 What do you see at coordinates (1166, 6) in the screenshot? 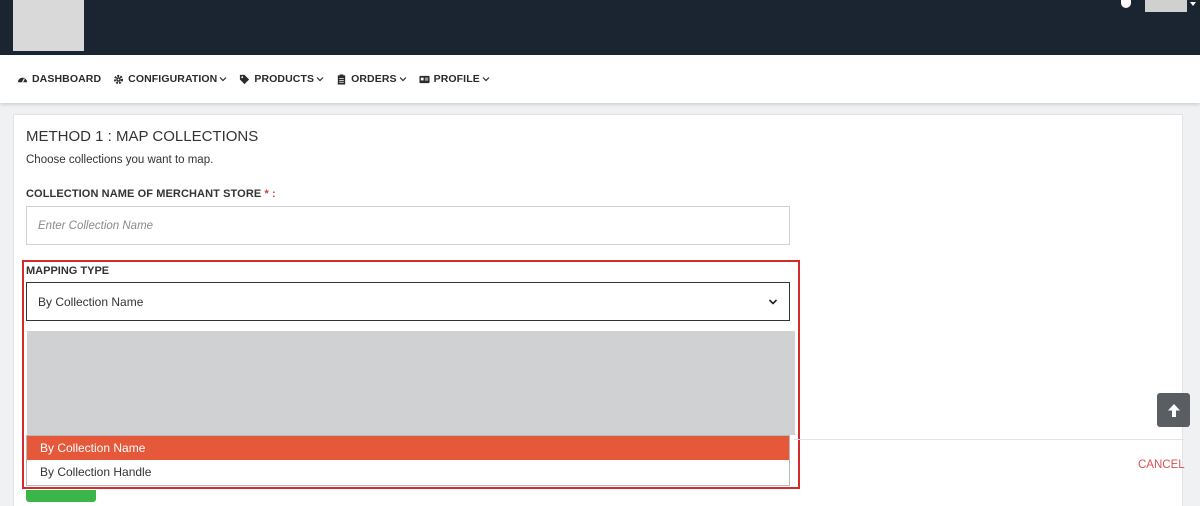
I see `user-avatar-placeholder` at bounding box center [1166, 6].